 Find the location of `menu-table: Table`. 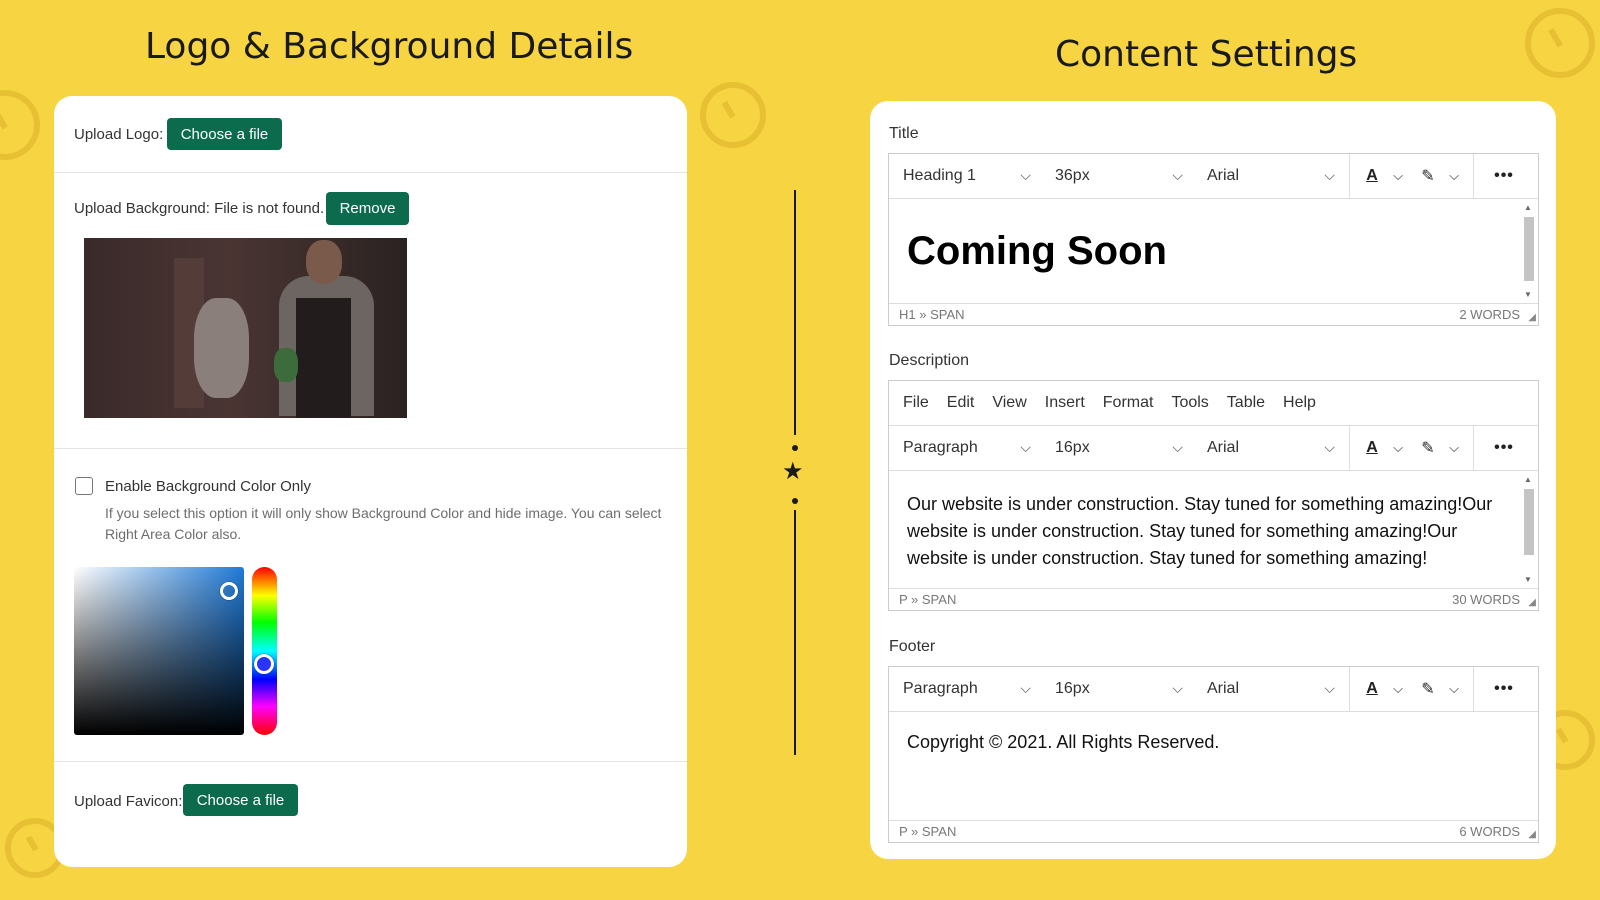

menu-table: Table is located at coordinates (1246, 403).